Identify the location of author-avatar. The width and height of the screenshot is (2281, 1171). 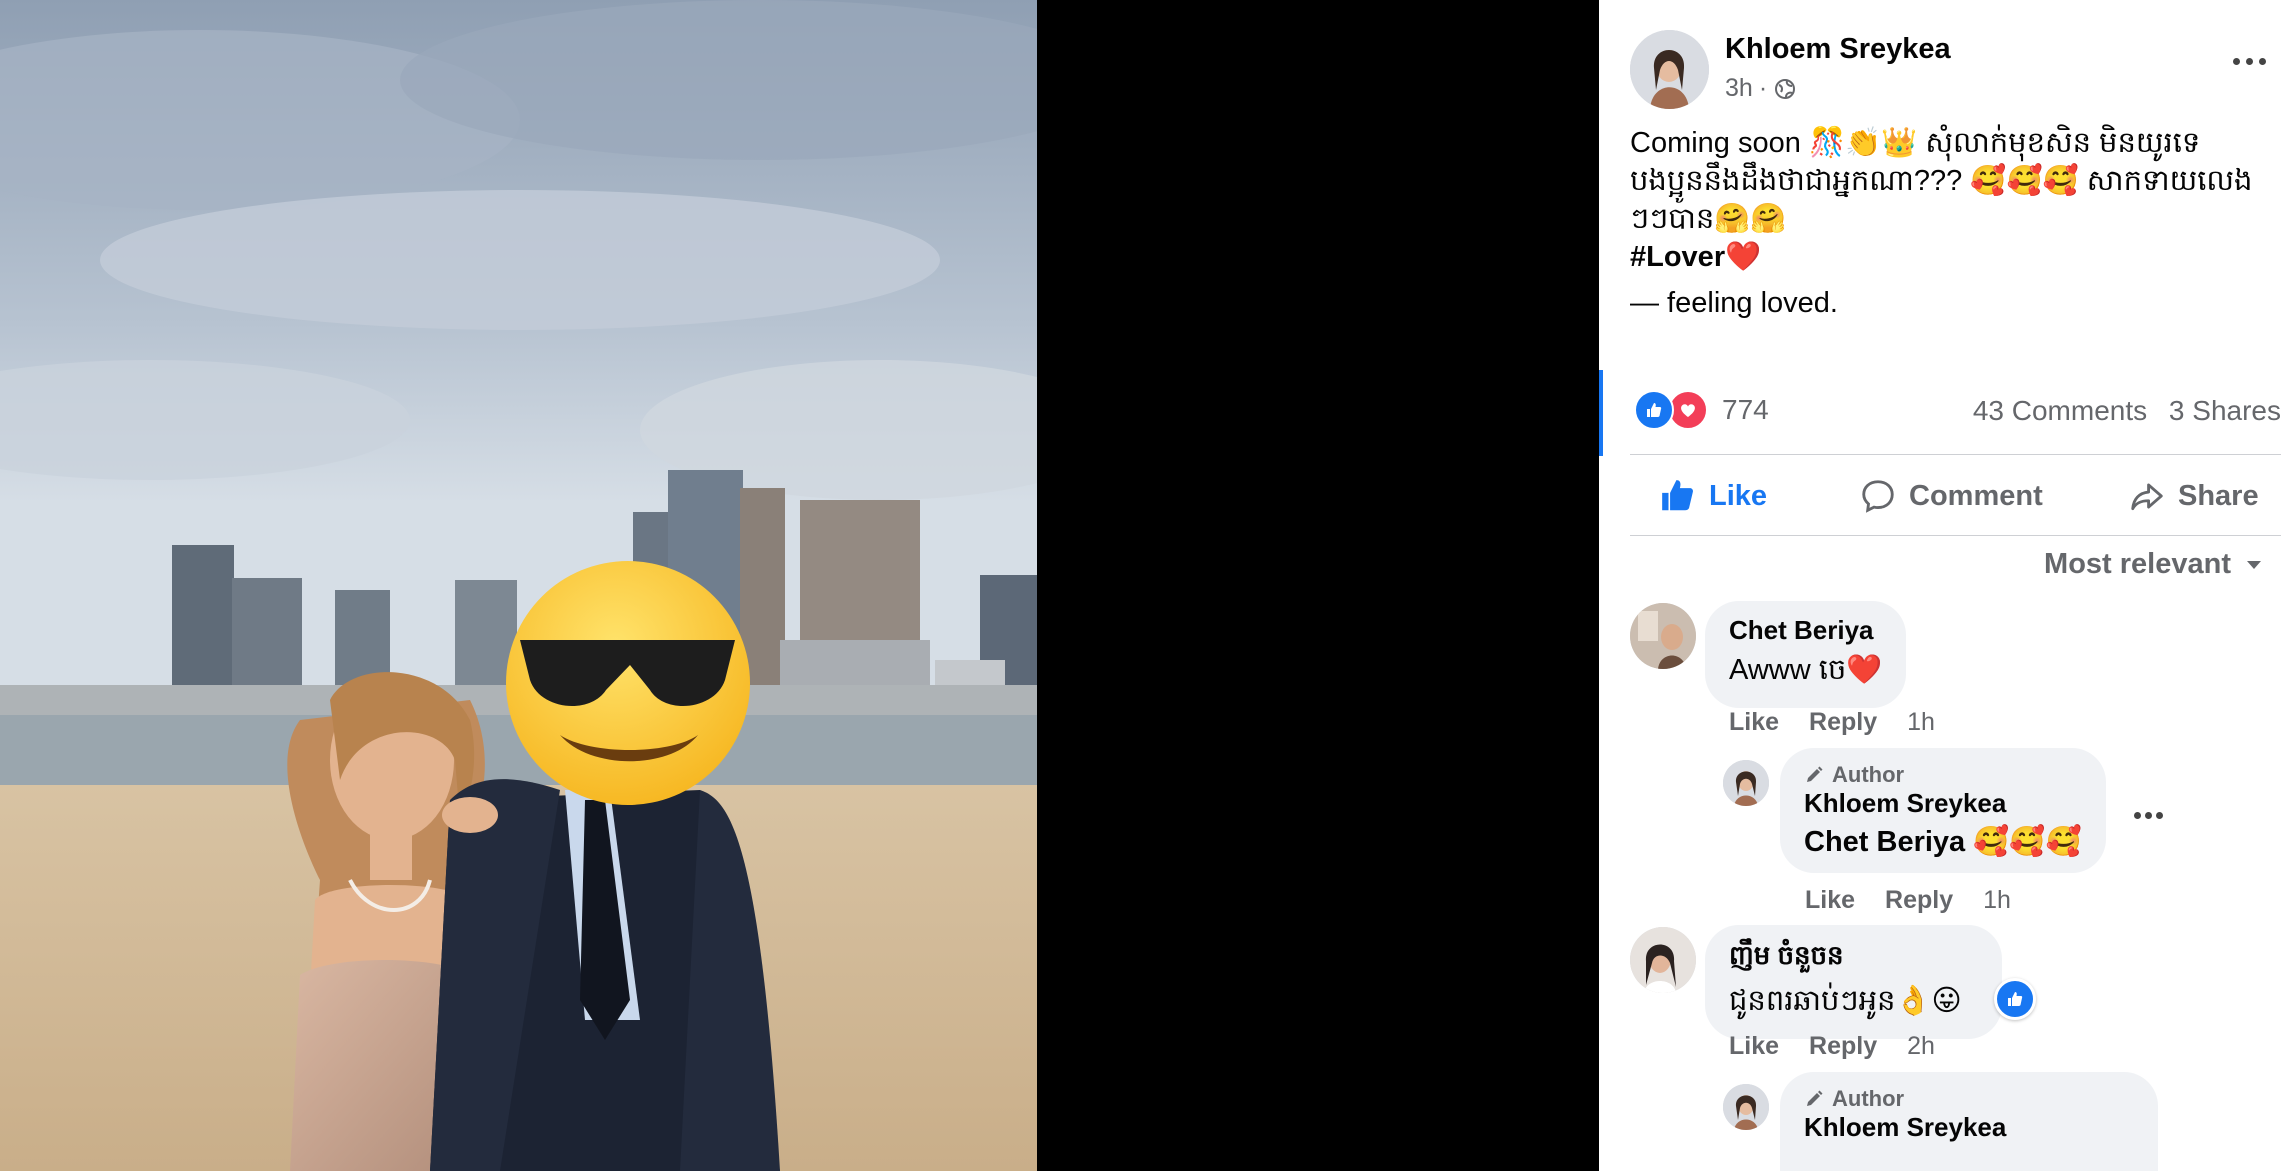
(1669, 69).